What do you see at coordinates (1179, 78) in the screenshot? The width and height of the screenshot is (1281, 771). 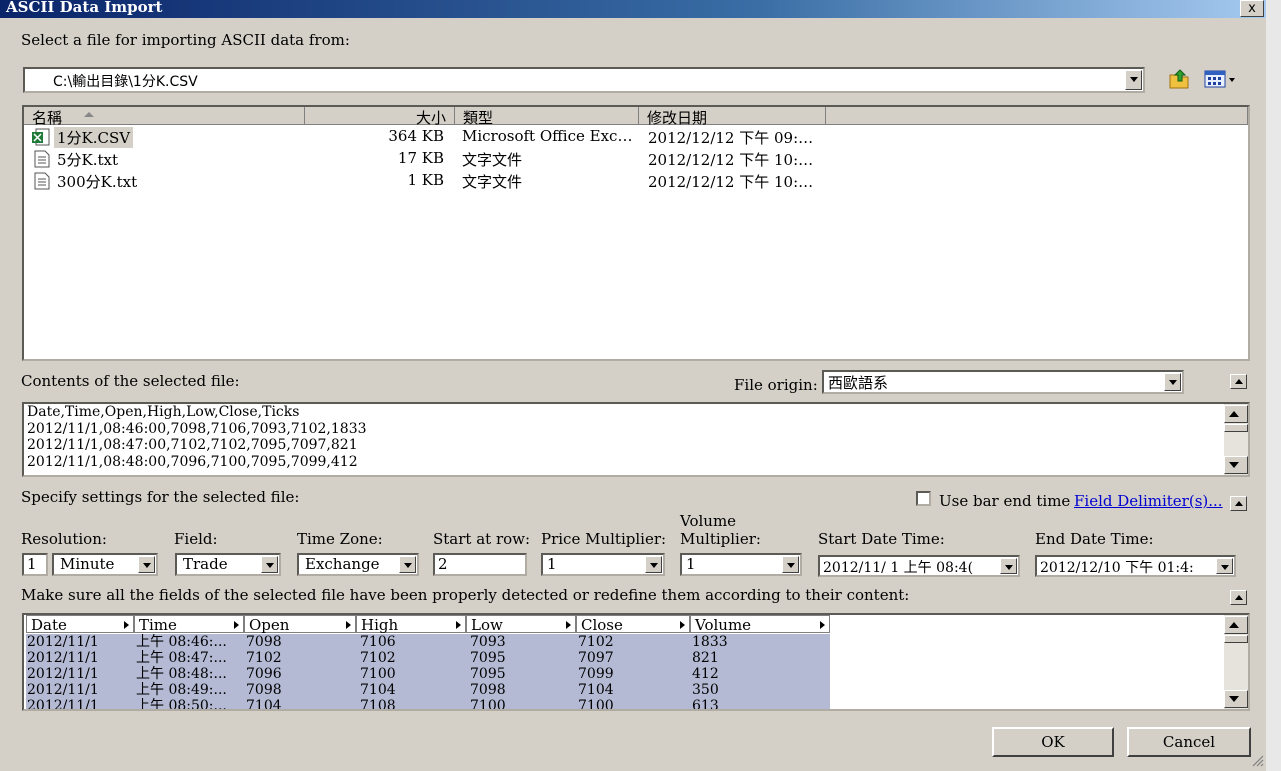 I see `up-folder-icon` at bounding box center [1179, 78].